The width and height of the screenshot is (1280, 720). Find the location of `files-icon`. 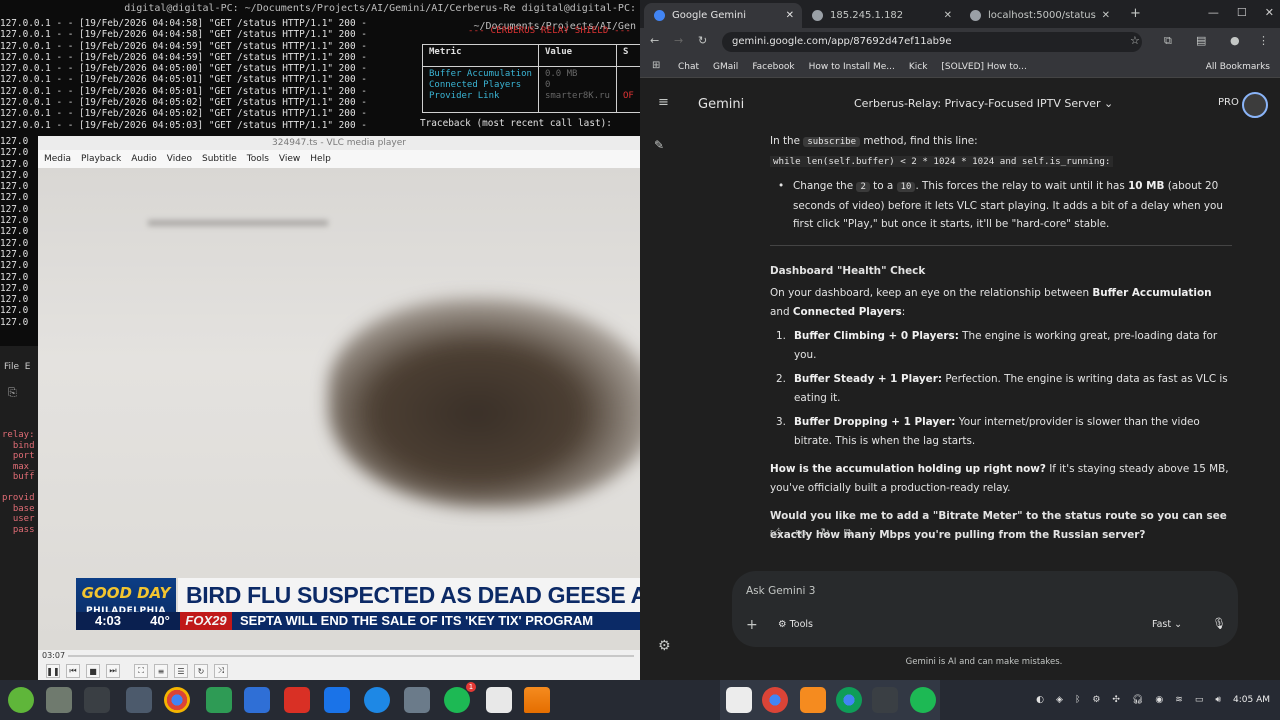

files-icon is located at coordinates (59, 700).